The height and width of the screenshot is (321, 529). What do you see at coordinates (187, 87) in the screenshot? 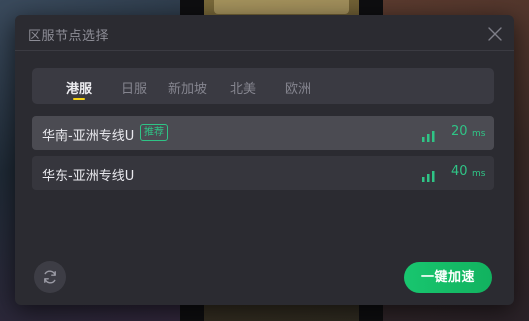
I see `tab-singapore: 新加坡` at bounding box center [187, 87].